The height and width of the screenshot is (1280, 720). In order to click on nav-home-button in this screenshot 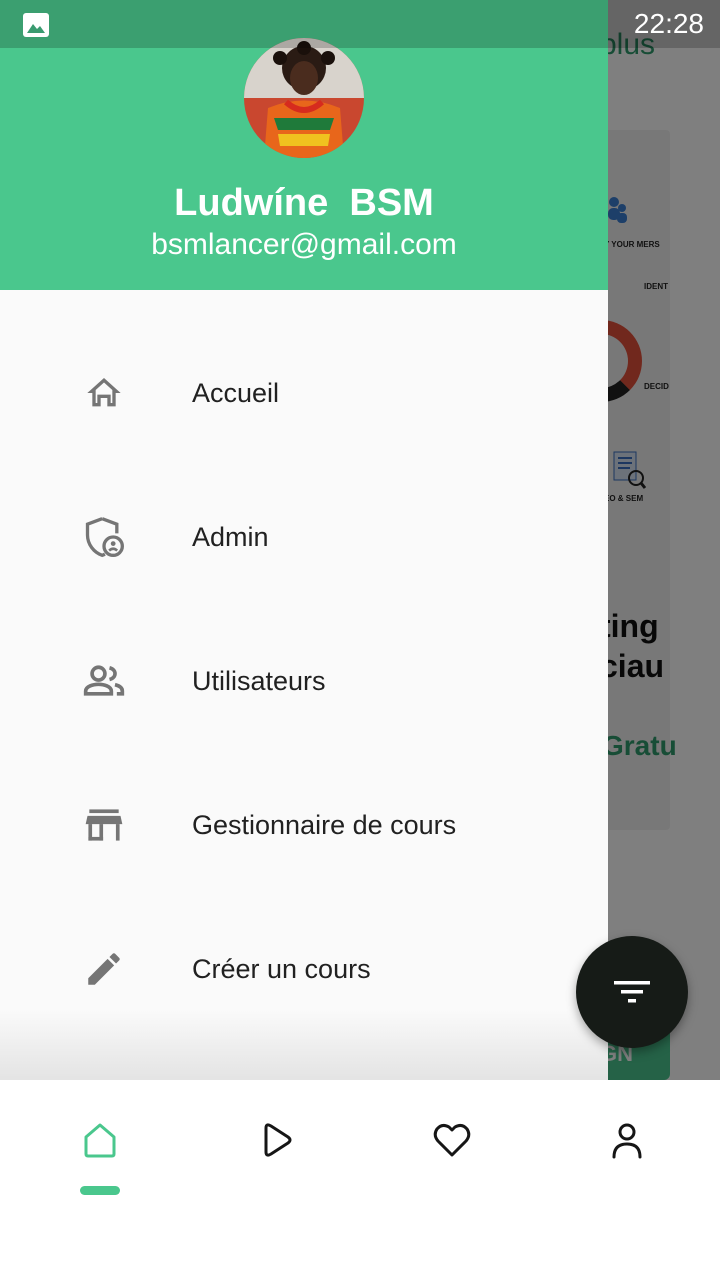, I will do `click(100, 1140)`.